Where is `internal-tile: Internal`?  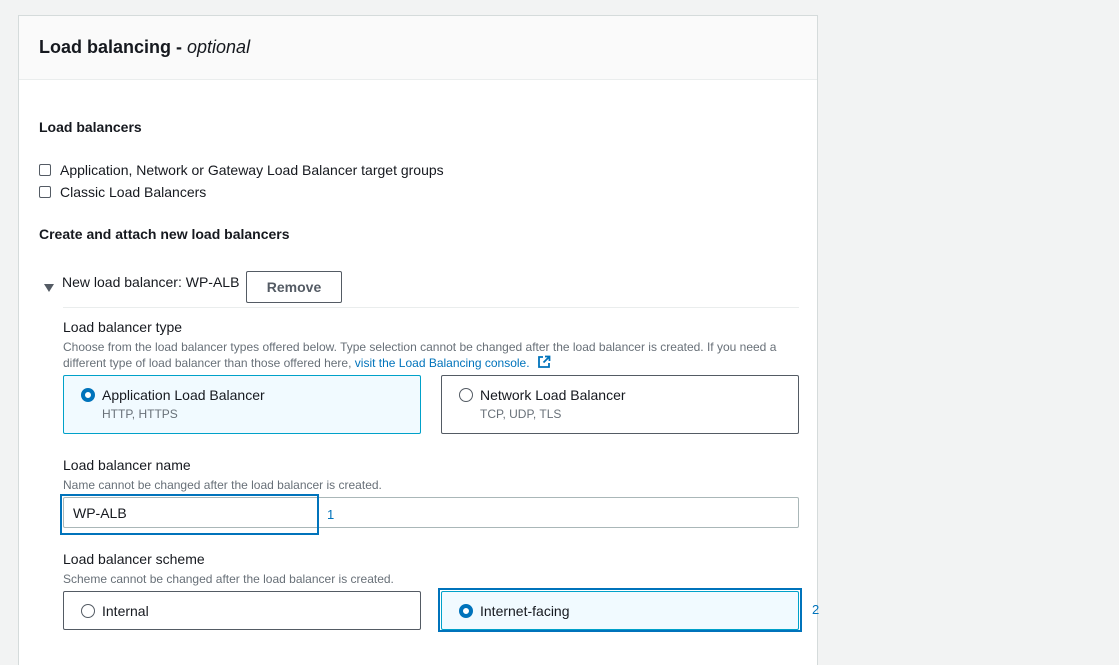
internal-tile: Internal is located at coordinates (242, 610).